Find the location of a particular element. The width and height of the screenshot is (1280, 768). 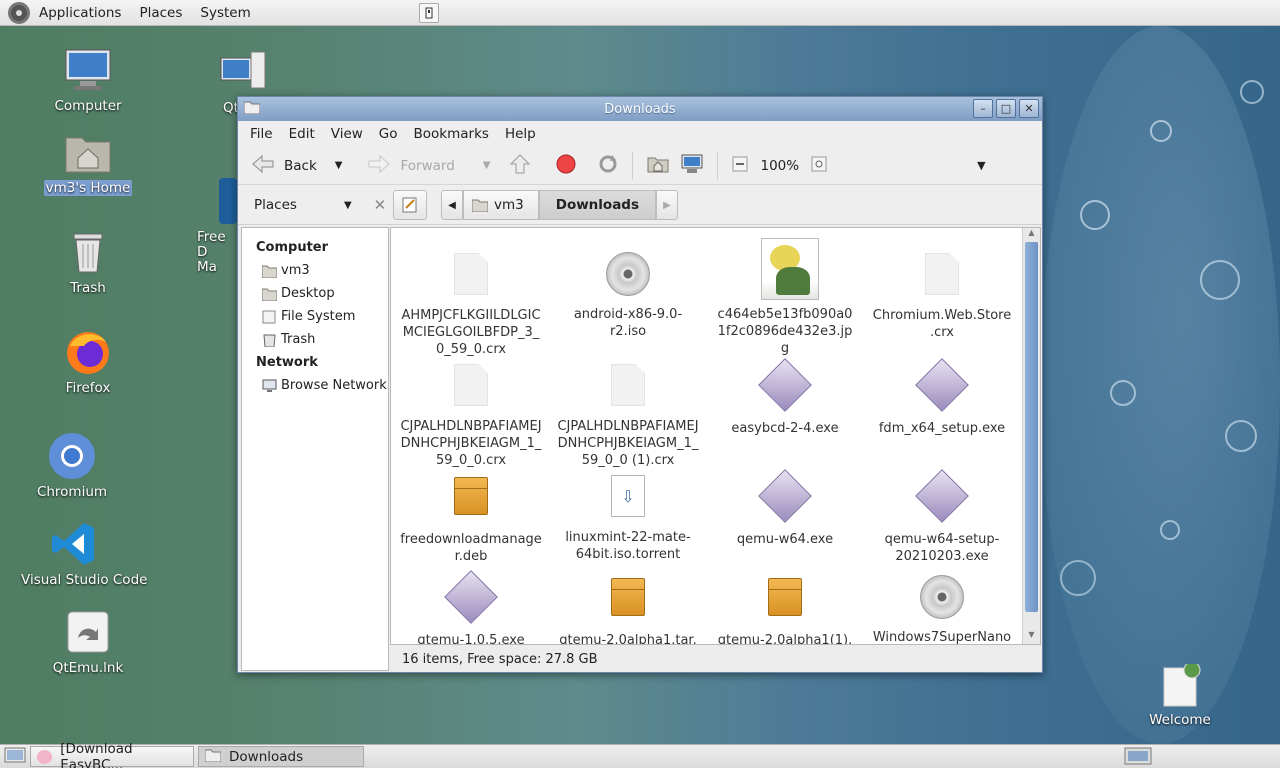

file-name: linuxmint-22-mate-64bit.iso.torrent is located at coordinates (628, 546).